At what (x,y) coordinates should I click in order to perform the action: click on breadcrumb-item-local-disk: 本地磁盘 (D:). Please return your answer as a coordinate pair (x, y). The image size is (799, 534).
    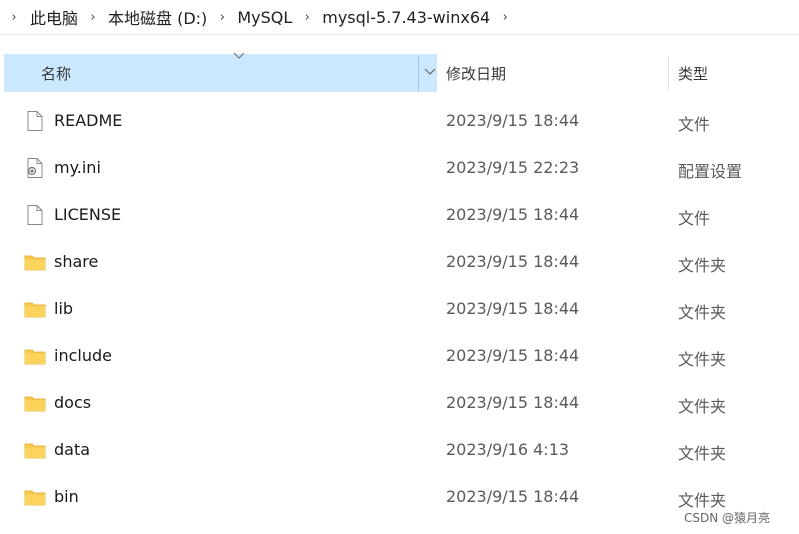
    Looking at the image, I should click on (157, 17).